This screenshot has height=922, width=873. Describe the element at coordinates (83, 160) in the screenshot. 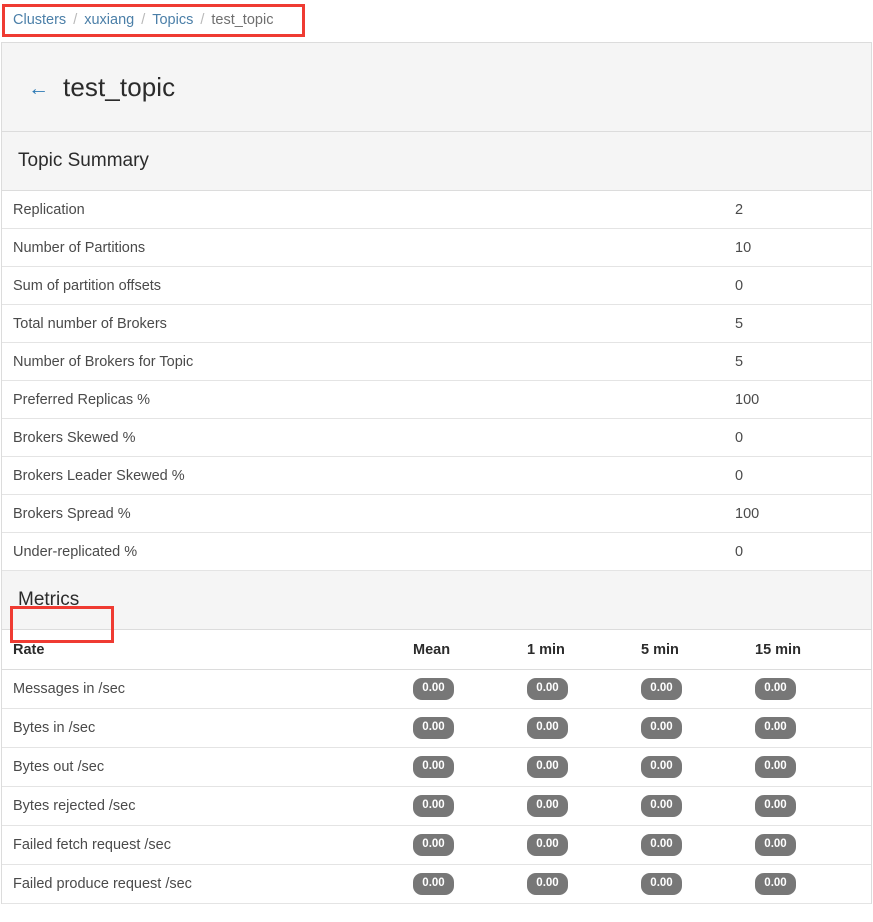

I see `topic-summary-title: Topic Summary` at that location.